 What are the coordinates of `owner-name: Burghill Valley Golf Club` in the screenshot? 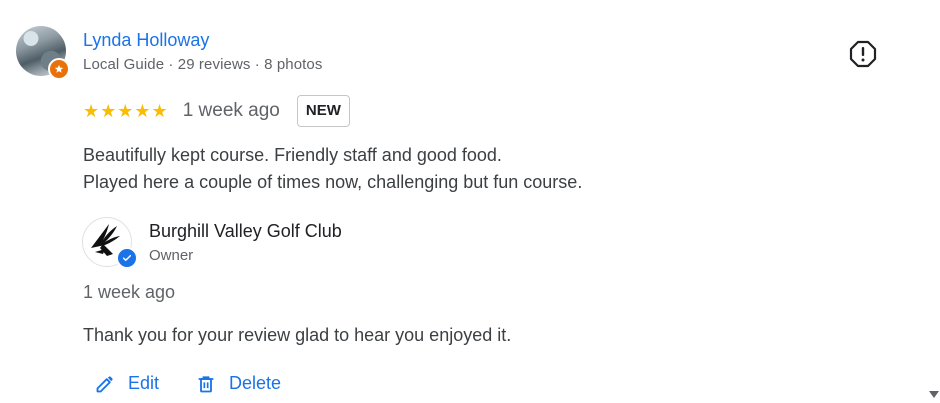 It's located at (245, 231).